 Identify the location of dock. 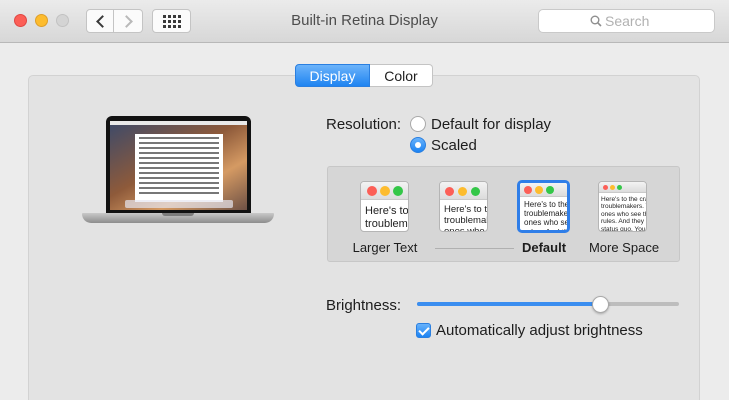
(179, 204).